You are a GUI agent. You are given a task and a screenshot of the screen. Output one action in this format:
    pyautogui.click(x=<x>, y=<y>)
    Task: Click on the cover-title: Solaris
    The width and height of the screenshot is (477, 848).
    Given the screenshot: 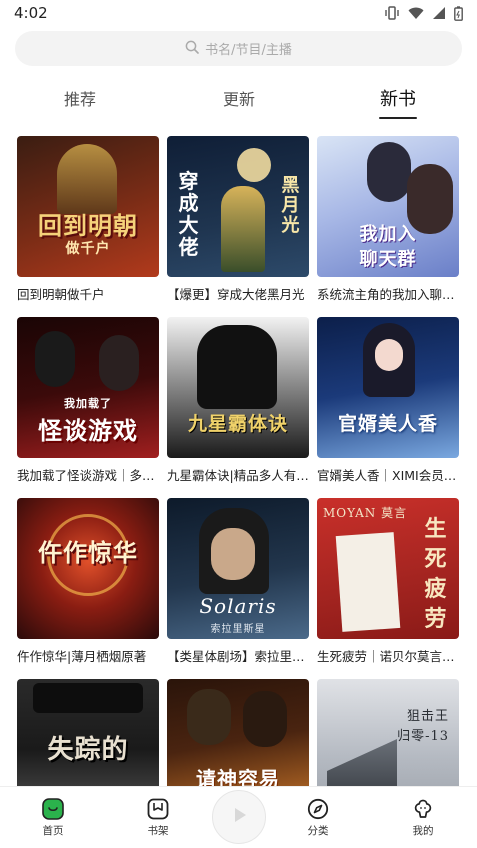 What is the action you would take?
    pyautogui.click(x=238, y=606)
    